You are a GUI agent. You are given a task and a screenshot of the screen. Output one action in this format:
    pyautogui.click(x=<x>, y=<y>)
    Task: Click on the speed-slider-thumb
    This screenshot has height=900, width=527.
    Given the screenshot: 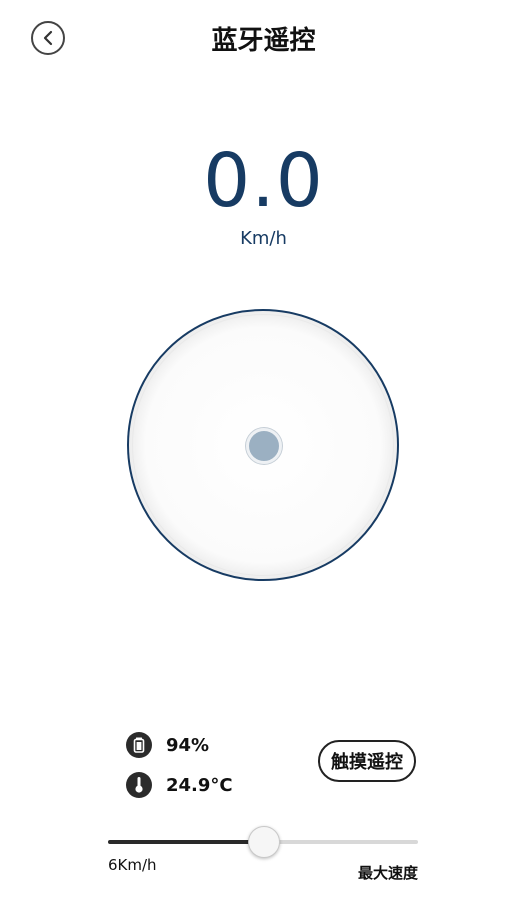 What is the action you would take?
    pyautogui.click(x=264, y=842)
    